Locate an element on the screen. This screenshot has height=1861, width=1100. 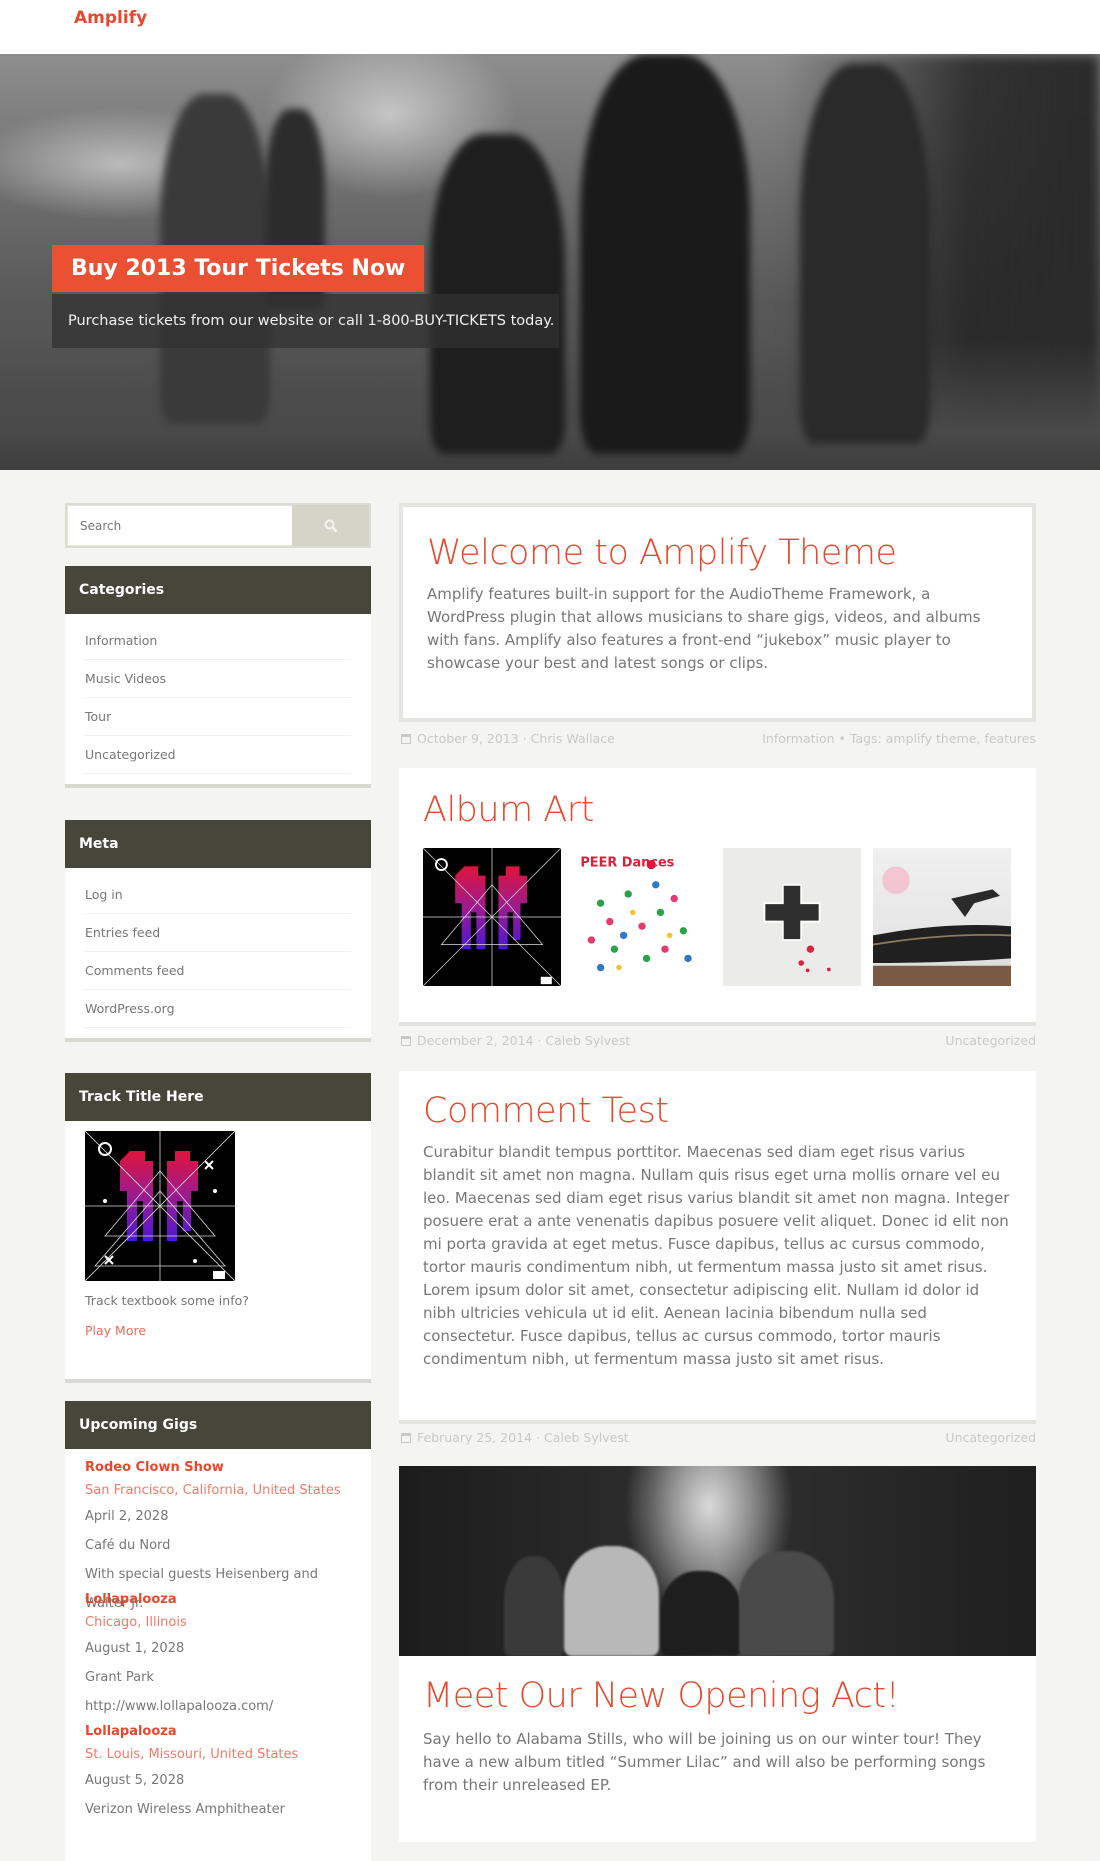
category-item: Music Videos is located at coordinates (218, 679).